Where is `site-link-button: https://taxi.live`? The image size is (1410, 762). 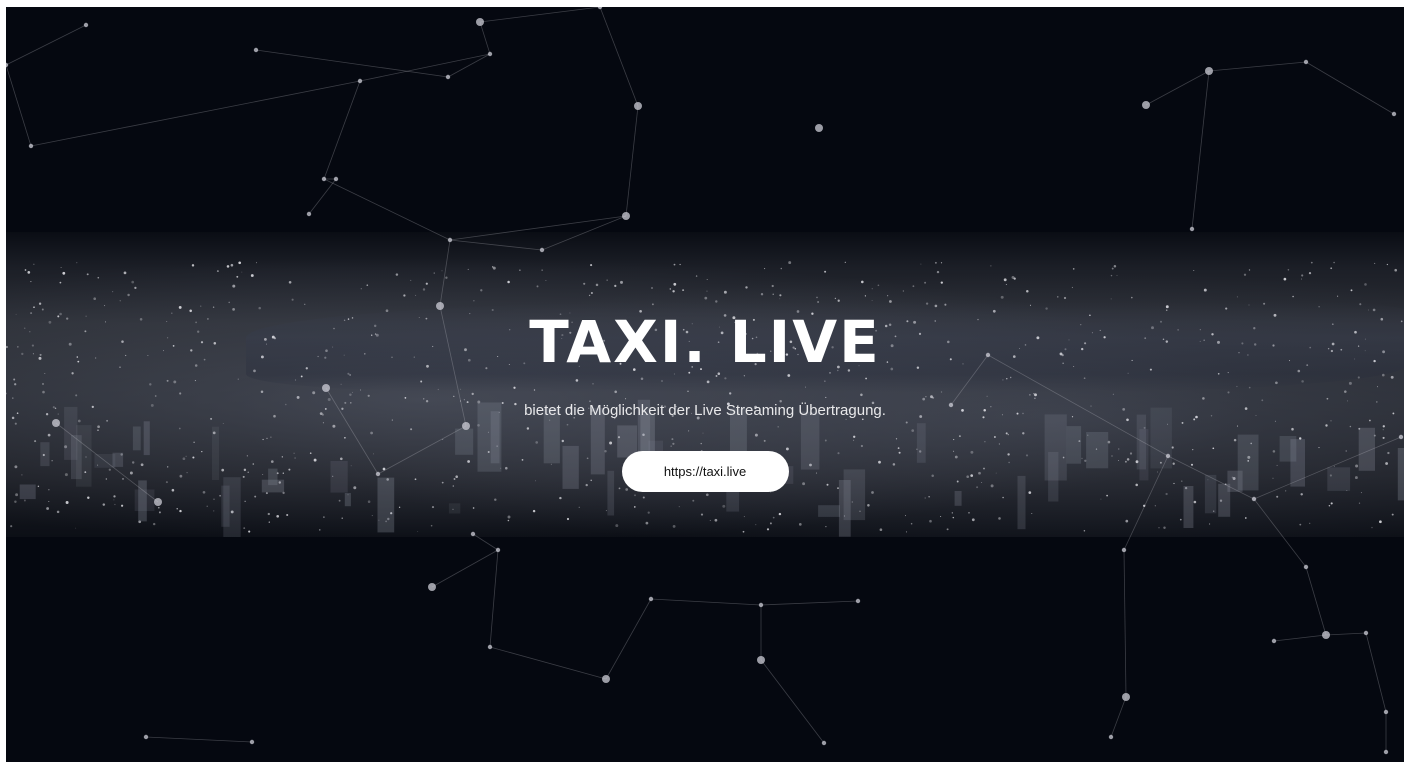 site-link-button: https://taxi.live is located at coordinates (705, 471).